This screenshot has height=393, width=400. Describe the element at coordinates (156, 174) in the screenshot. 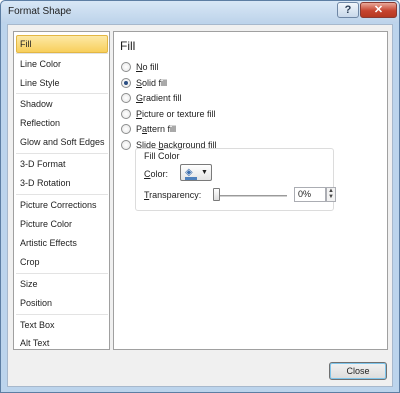

I see `color-label: Color:` at that location.